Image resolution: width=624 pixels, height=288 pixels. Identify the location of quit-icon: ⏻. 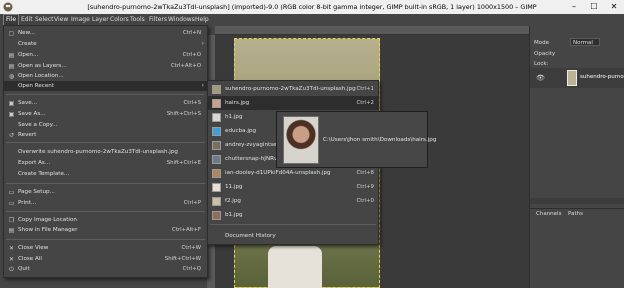
(11, 269).